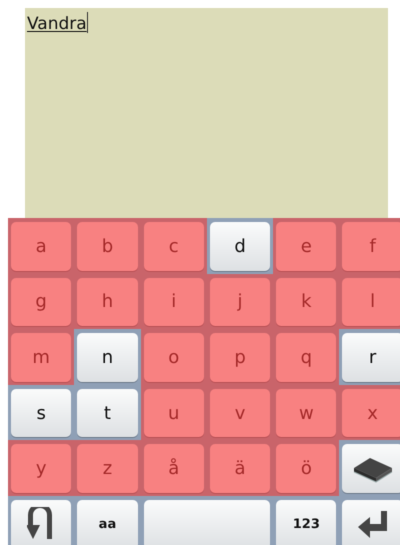  What do you see at coordinates (240, 302) in the screenshot?
I see `letter-key: j` at bounding box center [240, 302].